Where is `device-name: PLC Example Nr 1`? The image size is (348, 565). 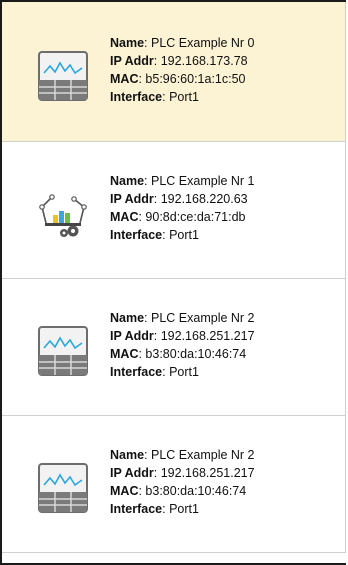
device-name: PLC Example Nr 1 is located at coordinates (203, 181).